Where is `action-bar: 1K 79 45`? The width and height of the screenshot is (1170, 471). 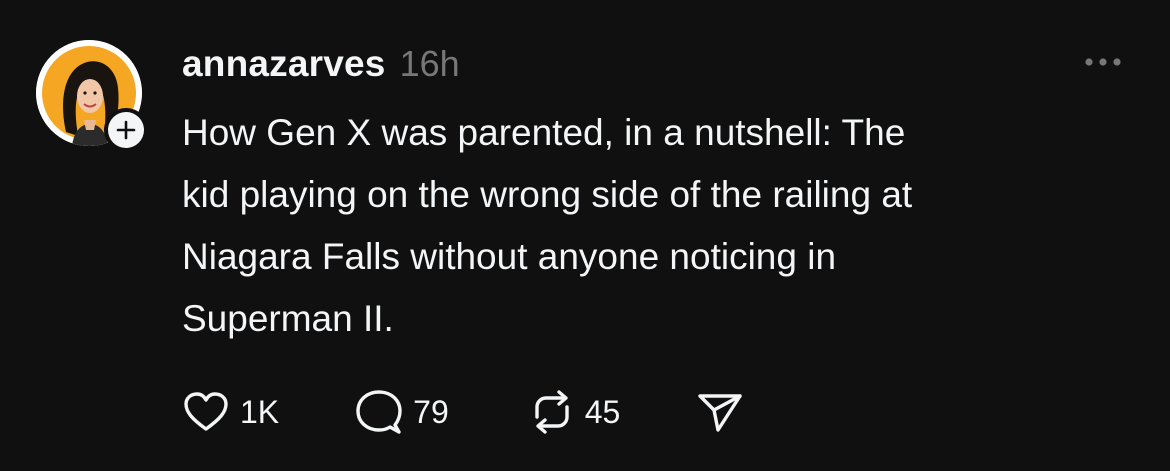 action-bar: 1K 79 45 is located at coordinates (463, 412).